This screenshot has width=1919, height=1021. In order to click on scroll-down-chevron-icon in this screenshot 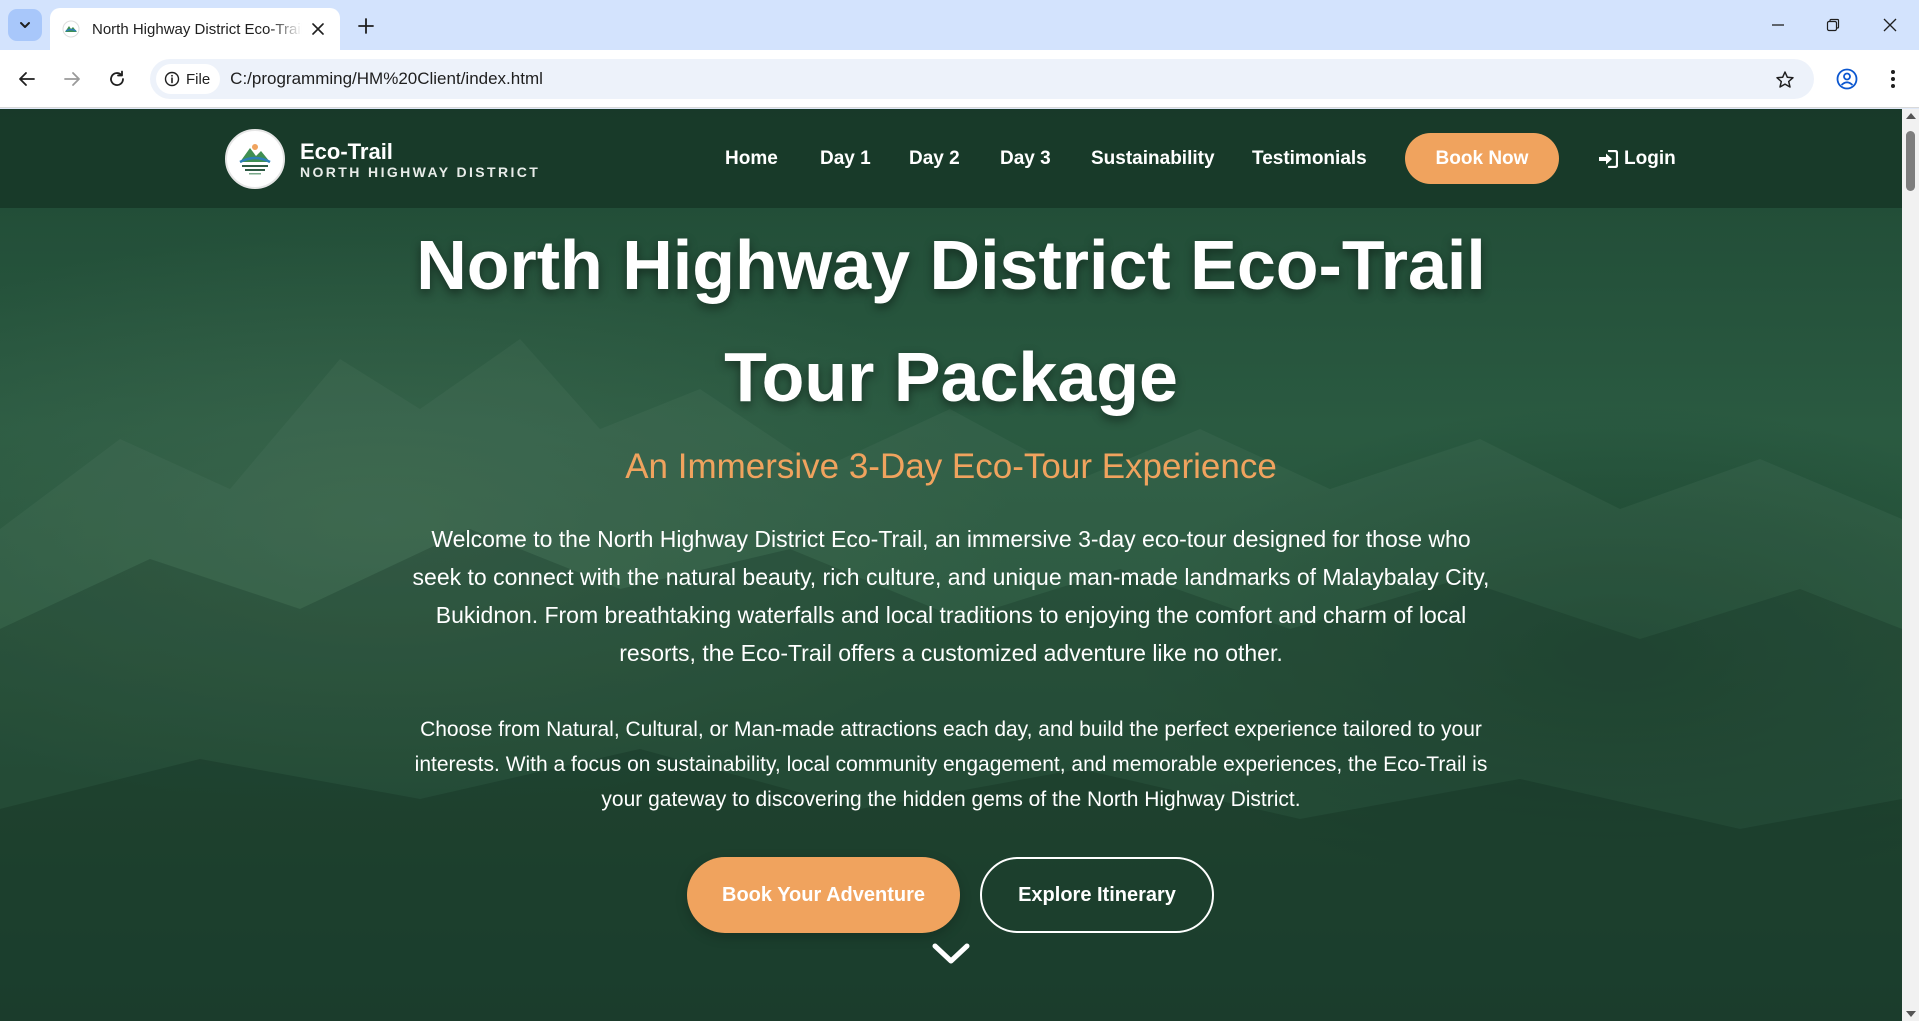, I will do `click(951, 954)`.